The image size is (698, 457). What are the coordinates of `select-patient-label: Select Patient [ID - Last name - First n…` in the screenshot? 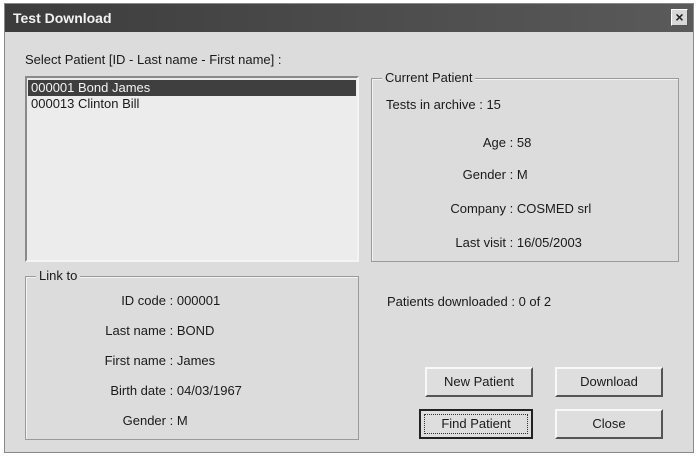 It's located at (153, 59).